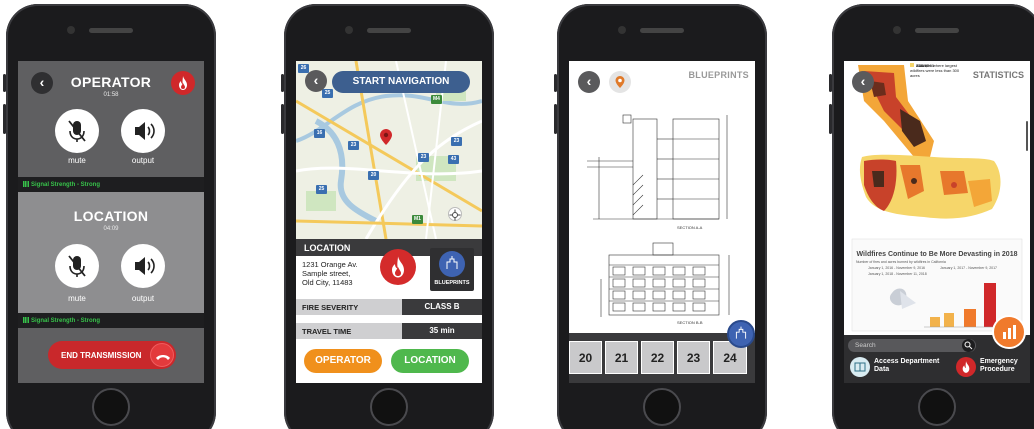 This screenshot has height=429, width=1034. What do you see at coordinates (693, 357) in the screenshot?
I see `blueprint-thumb: 23` at bounding box center [693, 357].